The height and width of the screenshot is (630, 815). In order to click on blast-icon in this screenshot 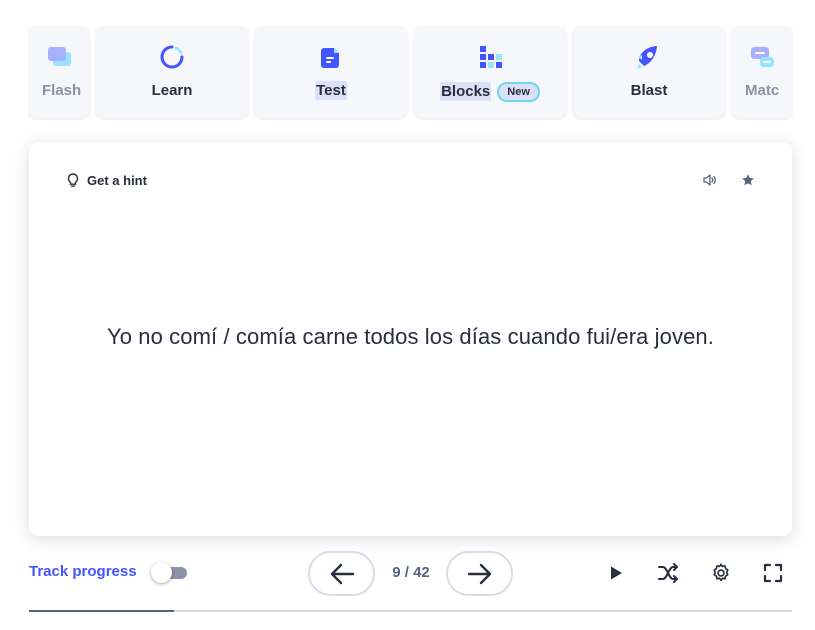, I will do `click(647, 57)`.